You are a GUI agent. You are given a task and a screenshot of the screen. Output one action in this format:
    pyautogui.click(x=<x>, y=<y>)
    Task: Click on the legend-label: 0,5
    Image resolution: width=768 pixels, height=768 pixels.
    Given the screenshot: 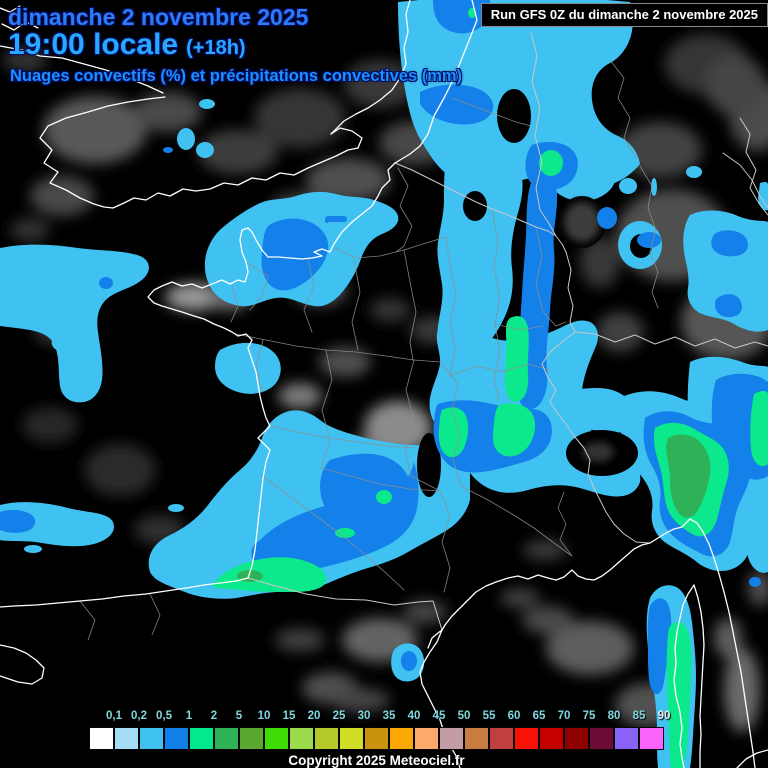 What is the action you would take?
    pyautogui.click(x=164, y=716)
    